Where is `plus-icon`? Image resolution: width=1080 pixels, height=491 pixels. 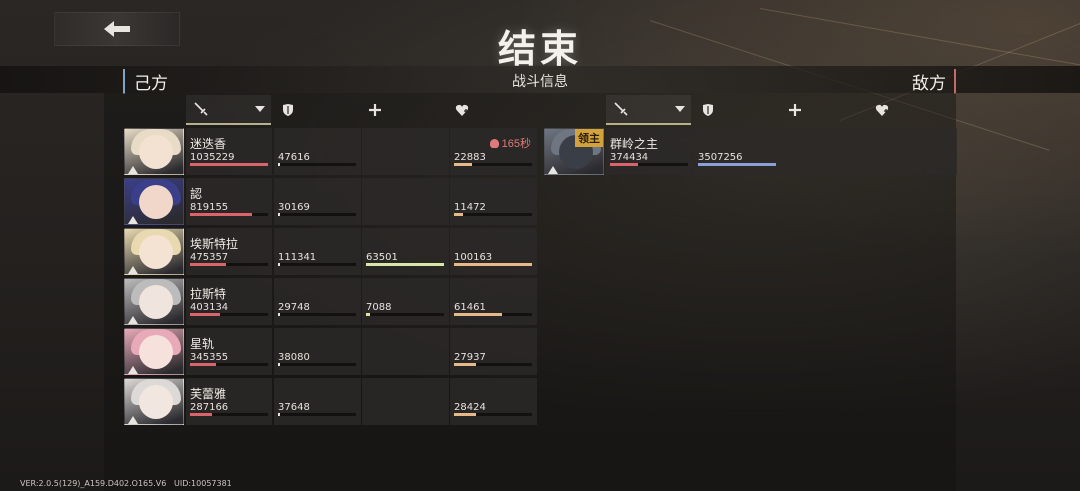
plus-icon is located at coordinates (795, 110).